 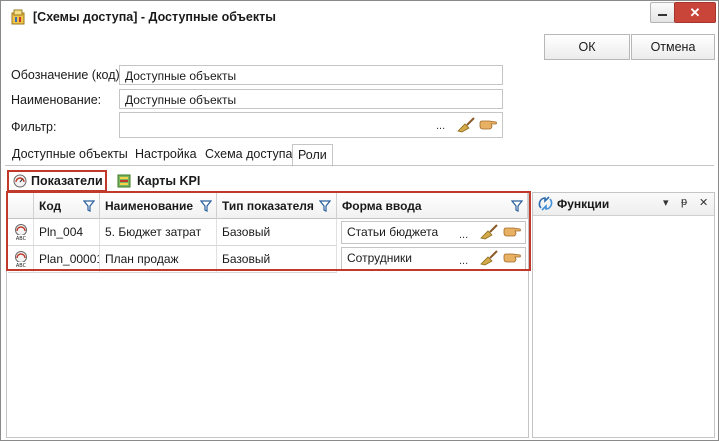 What do you see at coordinates (149, 206) in the screenshot?
I see `column-header-name-label: Наименование` at bounding box center [149, 206].